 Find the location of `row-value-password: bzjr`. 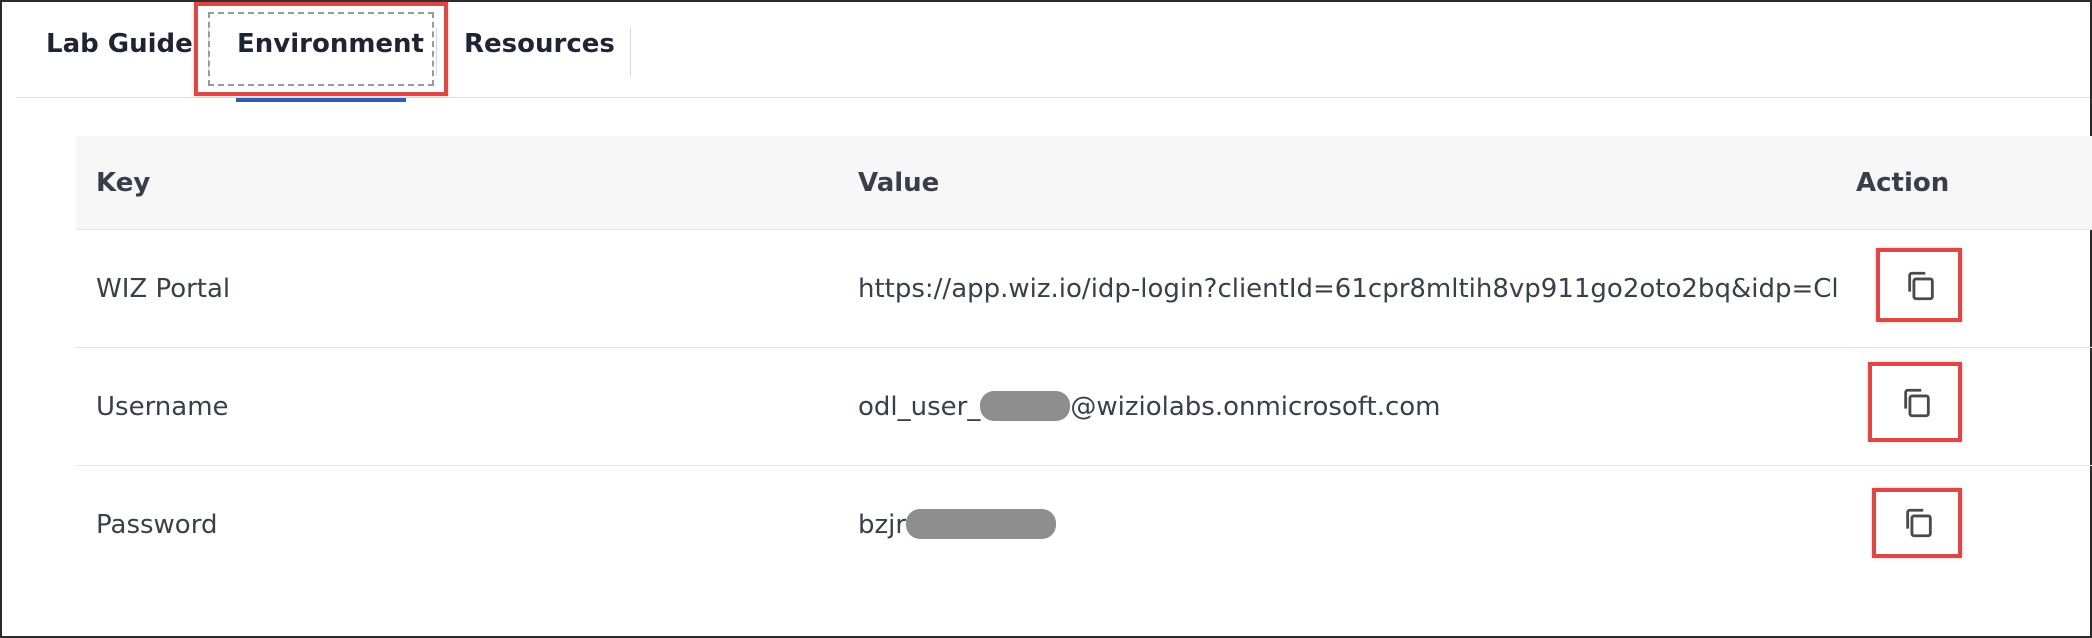

row-value-password: bzjr is located at coordinates (1358, 525).